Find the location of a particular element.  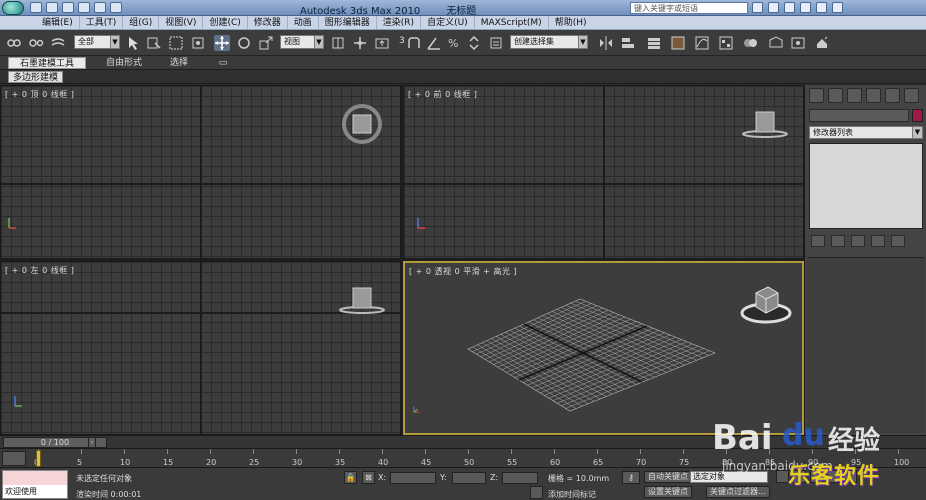

menu-edit: 编辑(E) is located at coordinates (58, 22).